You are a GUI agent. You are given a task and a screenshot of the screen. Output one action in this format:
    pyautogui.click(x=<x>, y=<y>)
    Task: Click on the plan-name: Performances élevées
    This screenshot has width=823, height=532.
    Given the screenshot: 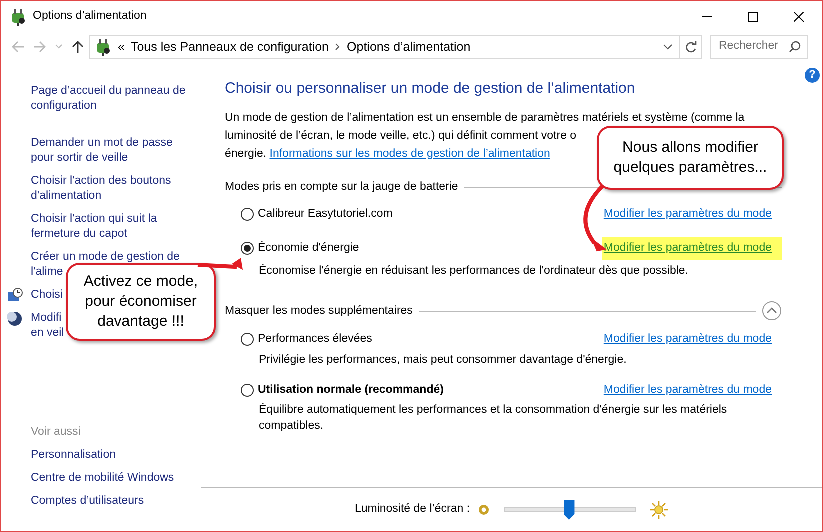 What is the action you would take?
    pyautogui.click(x=315, y=340)
    